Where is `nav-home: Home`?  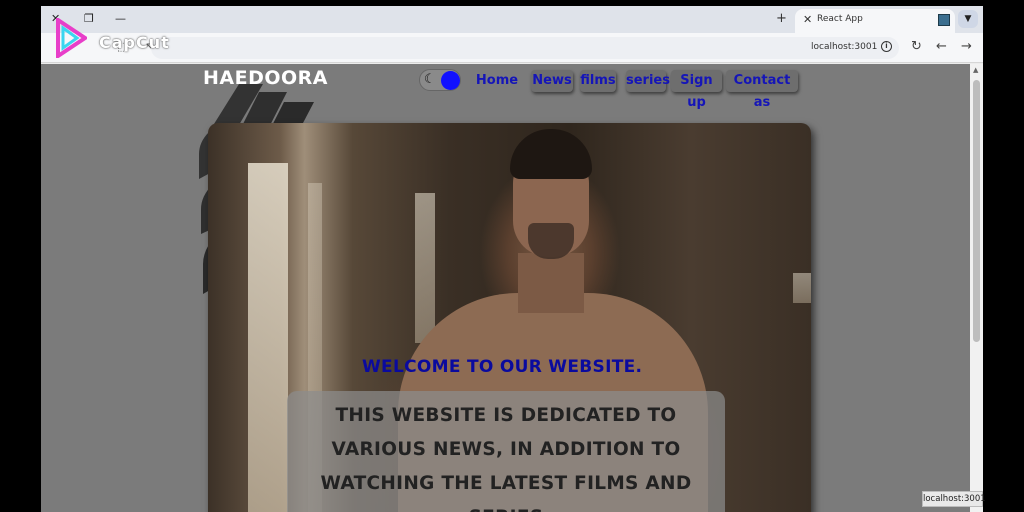
nav-home: Home is located at coordinates (497, 81).